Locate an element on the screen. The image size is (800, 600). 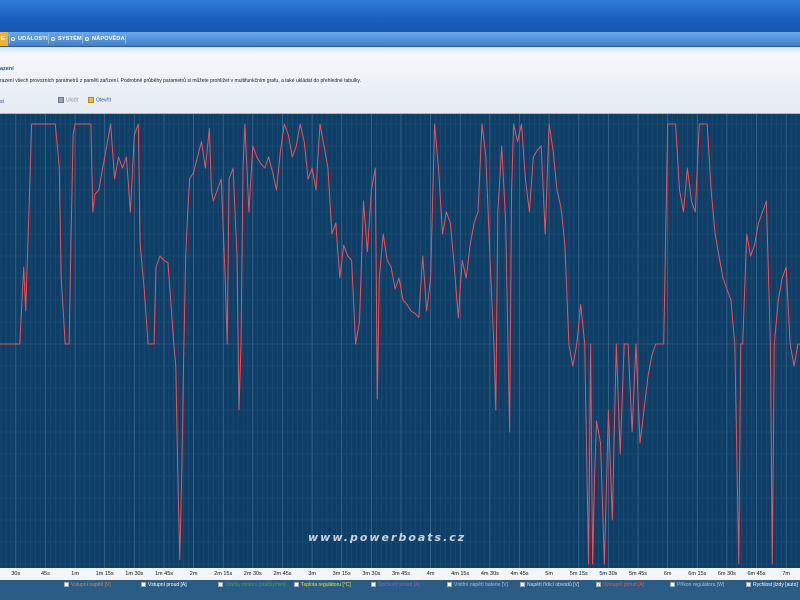
legend-label: Špičkový proud [A] is located at coordinates (399, 585).